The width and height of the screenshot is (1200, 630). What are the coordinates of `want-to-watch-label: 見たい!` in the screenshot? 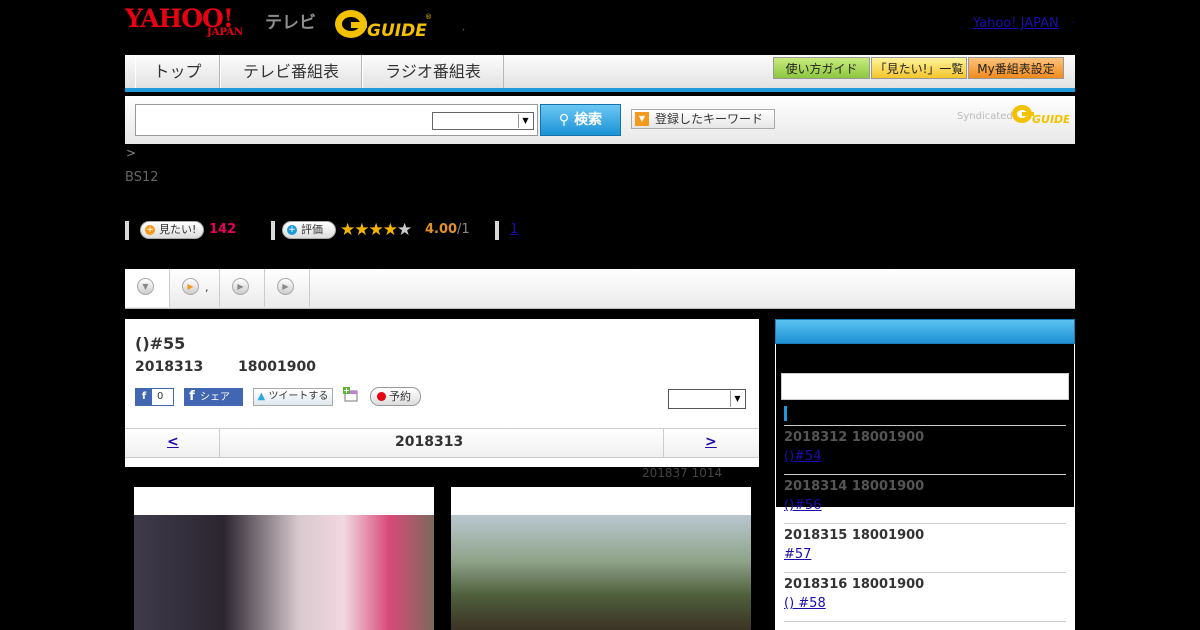 It's located at (178, 229).